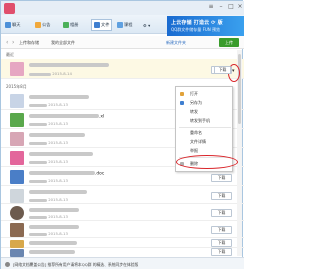  I want to click on folder-icon, so click(97, 25).